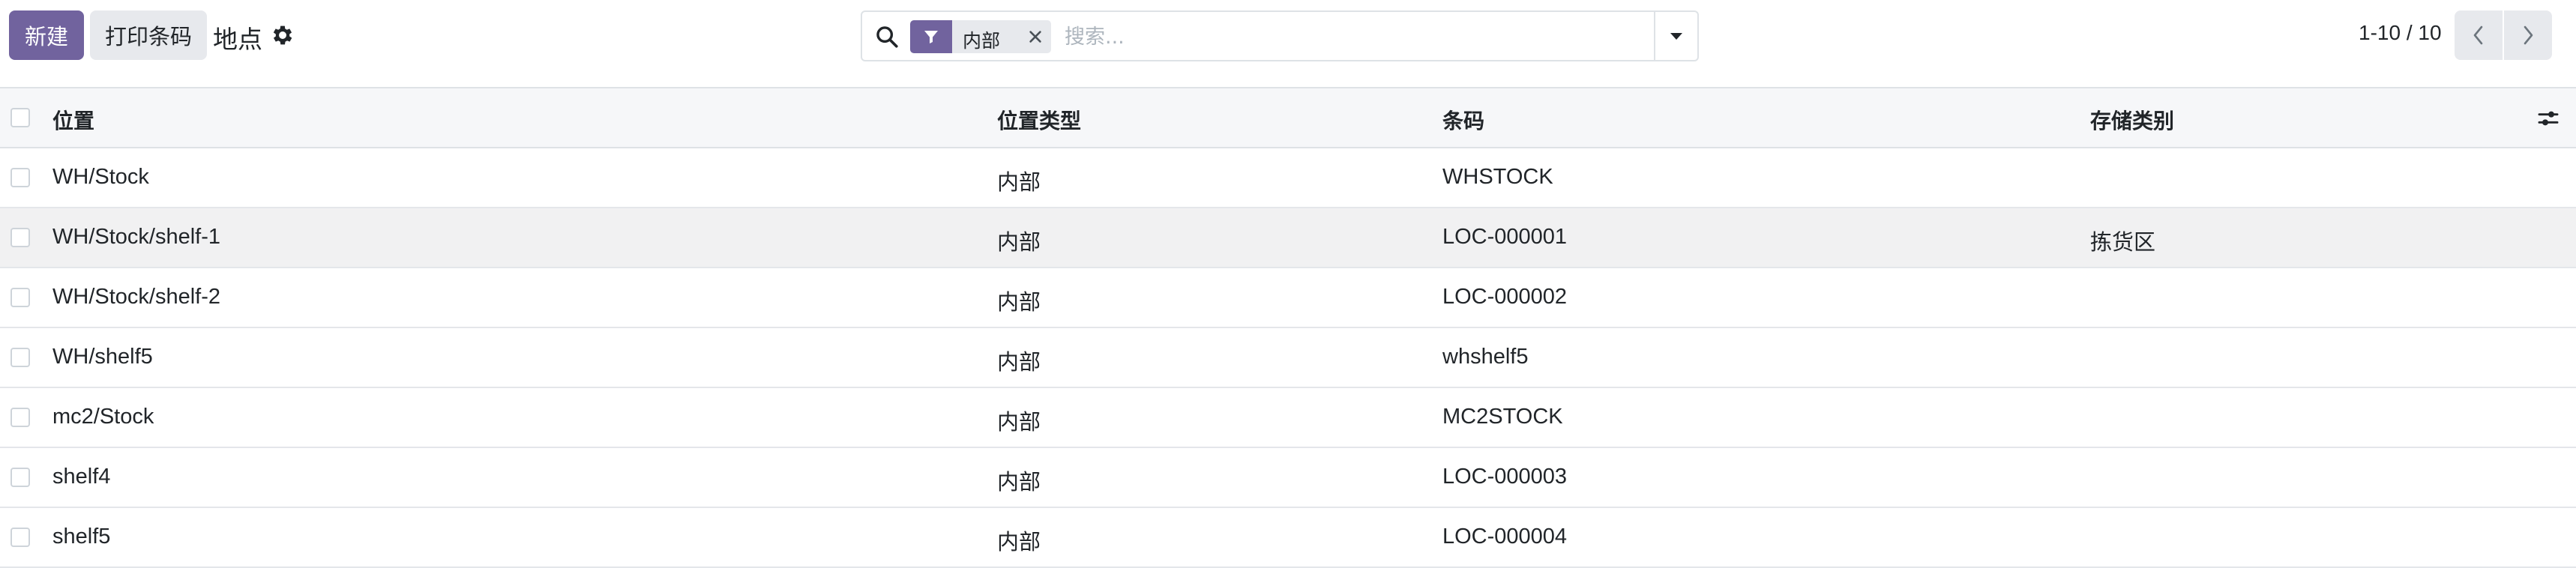  Describe the element at coordinates (1288, 418) in the screenshot. I see `table-row: mc2/Stock 内部 MC2STOCK` at that location.